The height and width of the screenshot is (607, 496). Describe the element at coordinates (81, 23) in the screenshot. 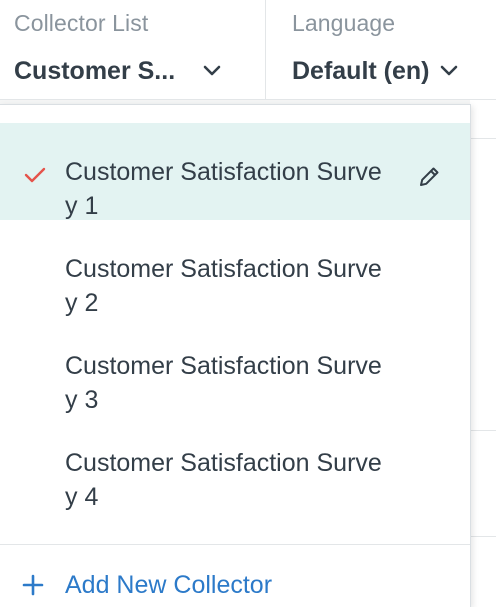

I see `collector-list-label: Collector List` at that location.